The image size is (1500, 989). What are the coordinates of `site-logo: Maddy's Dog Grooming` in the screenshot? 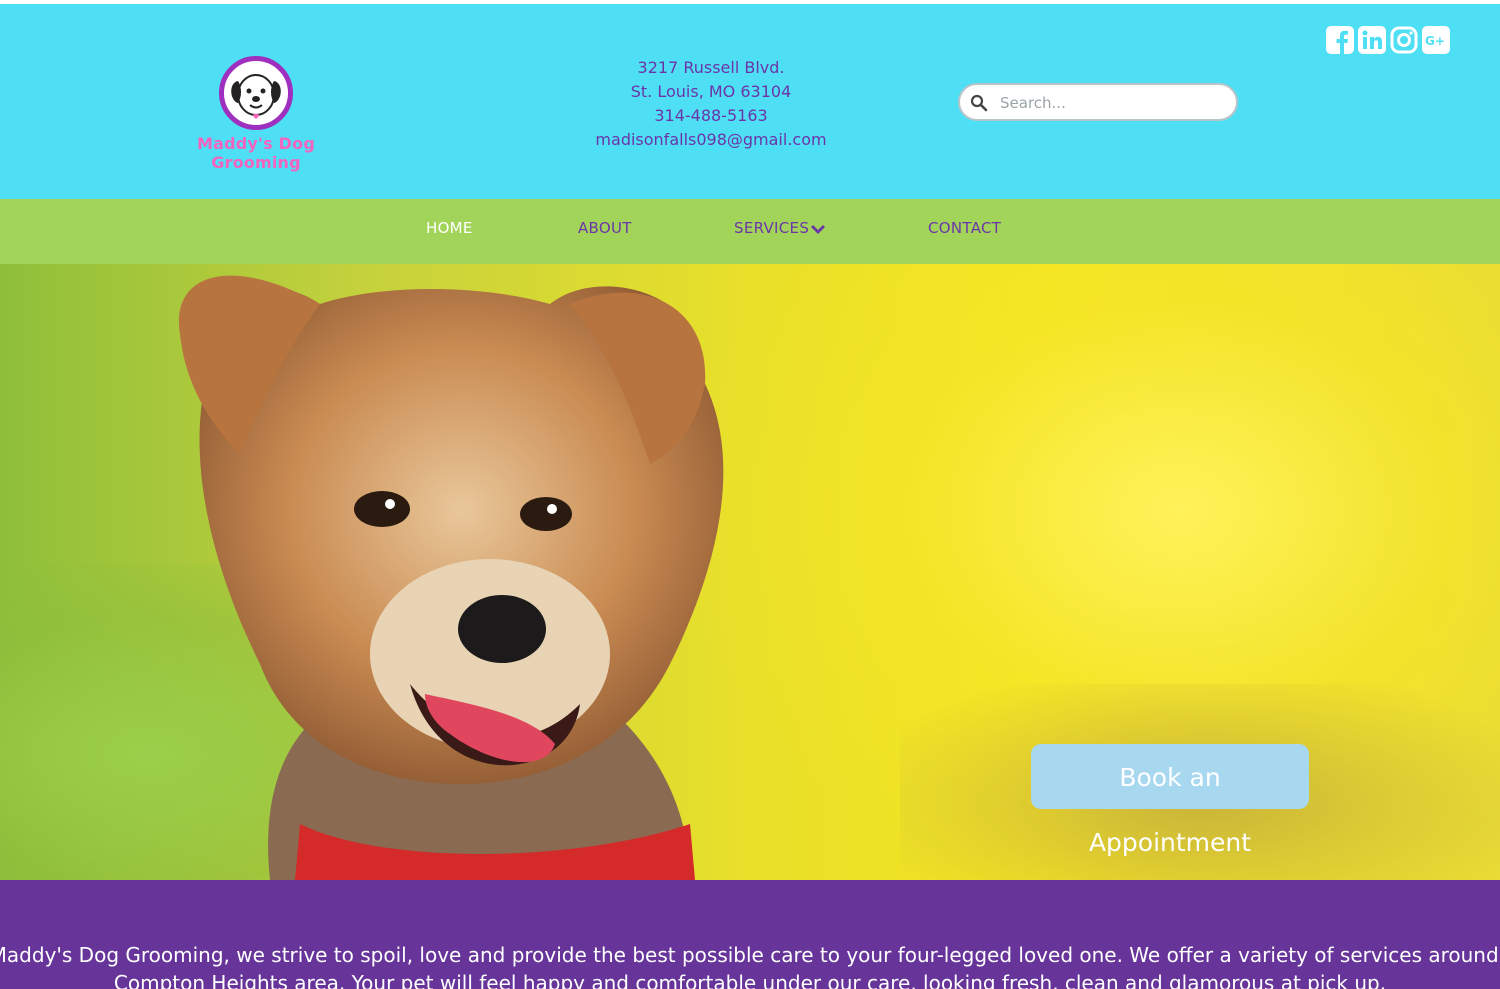 It's located at (256, 112).